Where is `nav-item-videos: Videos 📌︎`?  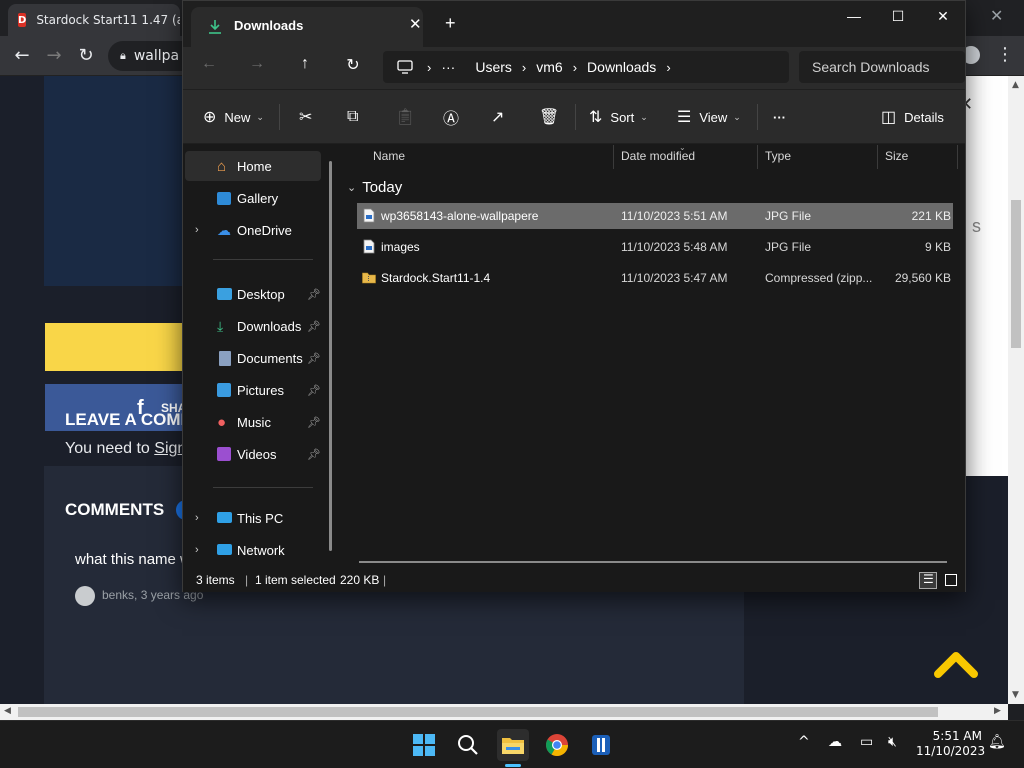 nav-item-videos: Videos 📌︎ is located at coordinates (253, 454).